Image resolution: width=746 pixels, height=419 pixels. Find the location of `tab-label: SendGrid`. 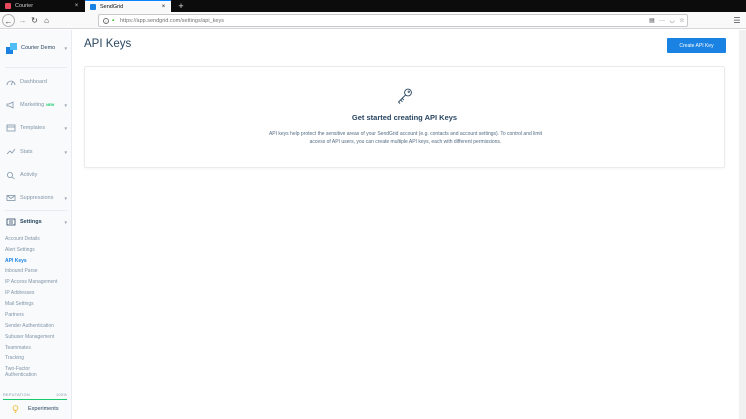

tab-label: SendGrid is located at coordinates (112, 6).